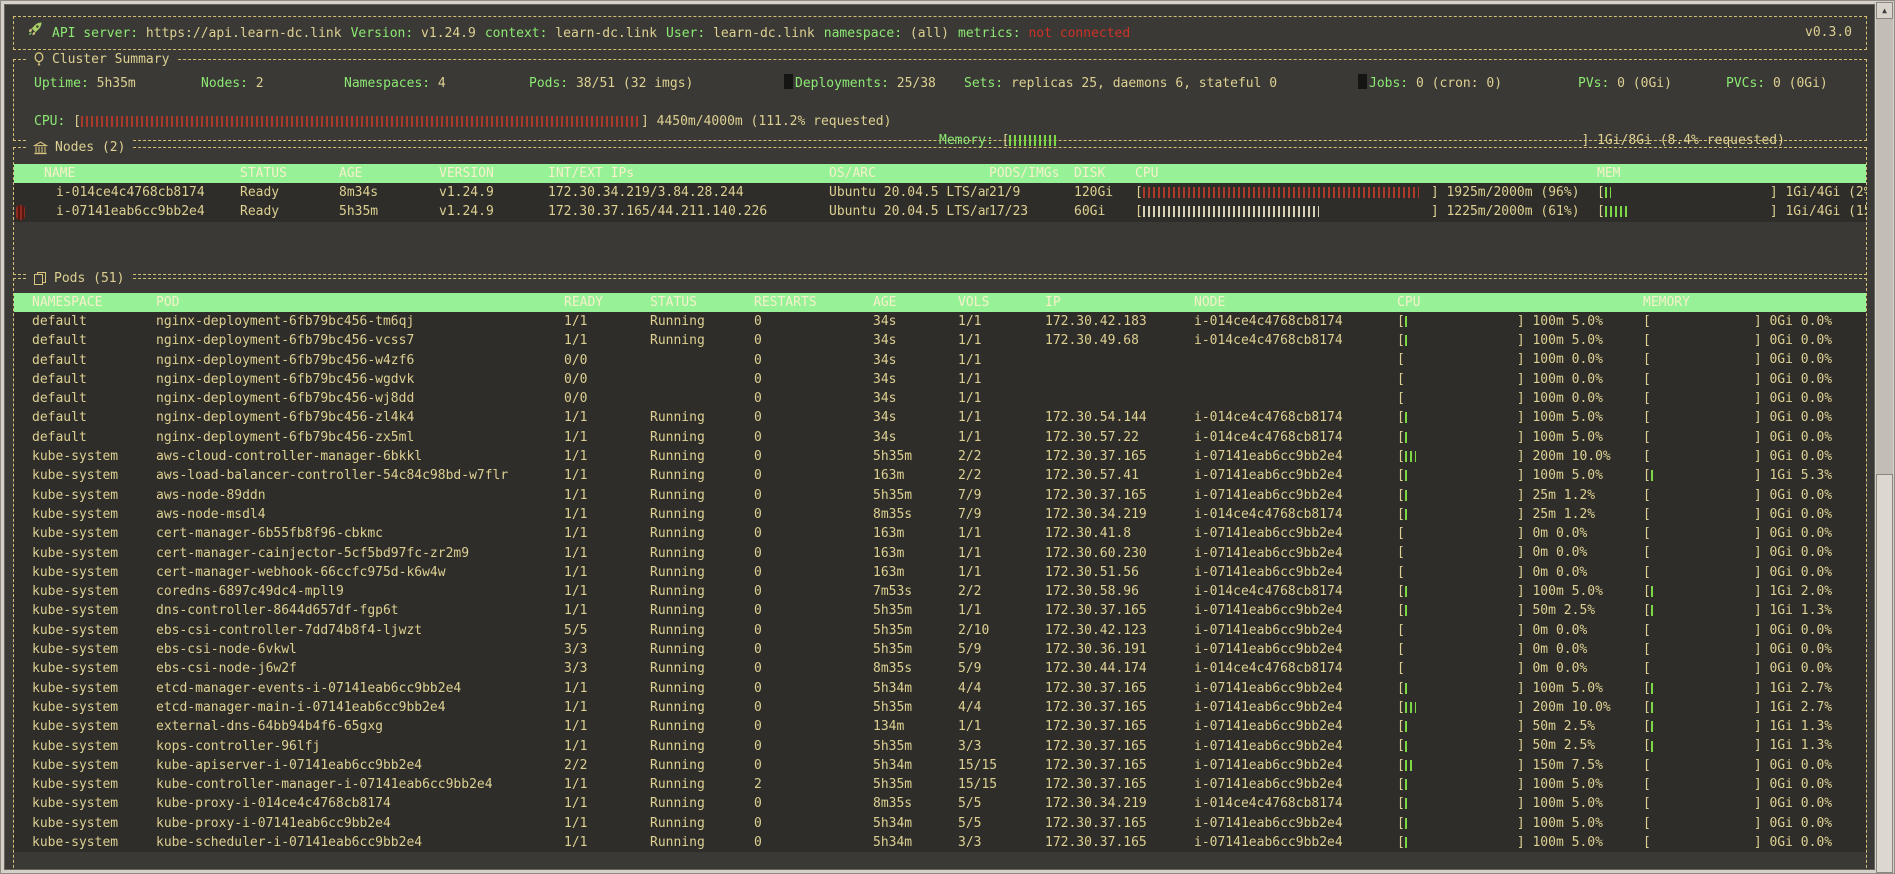 This screenshot has width=1895, height=874. I want to click on pod-cell-cpu: [] 0m 0.0%, so click(1520, 533).